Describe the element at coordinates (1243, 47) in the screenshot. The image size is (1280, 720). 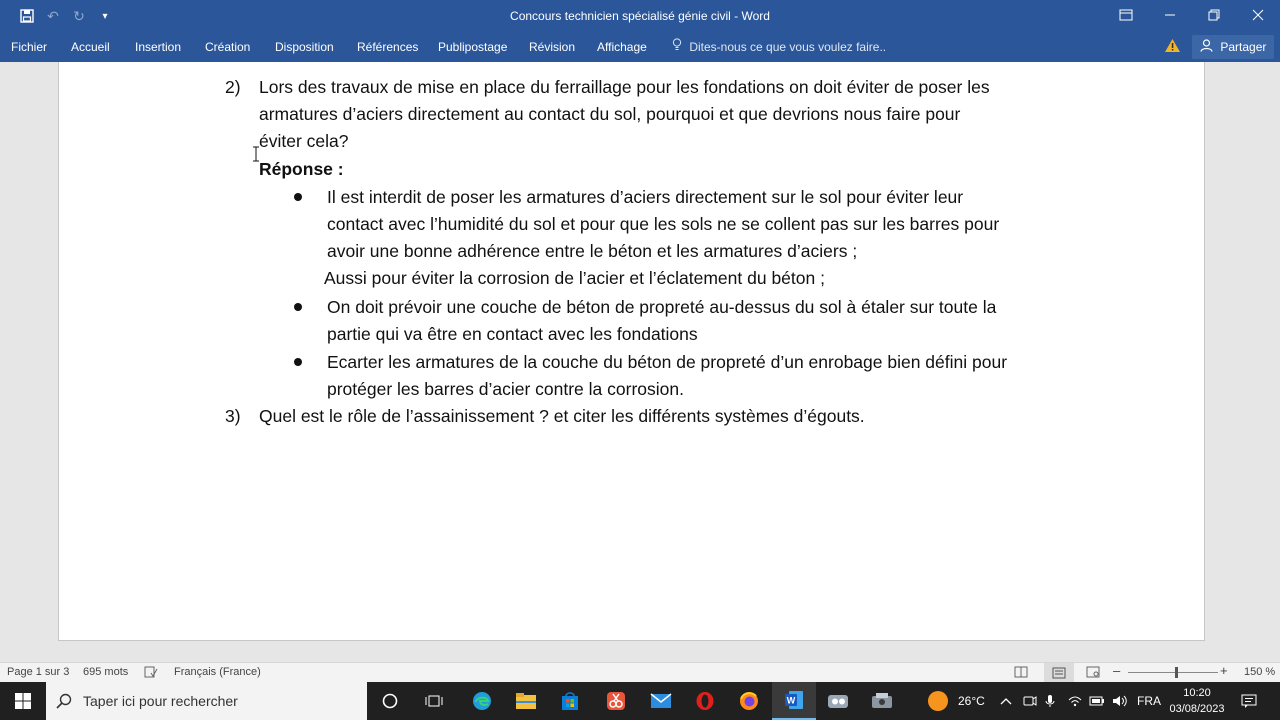
I see `share-label: Partager` at that location.